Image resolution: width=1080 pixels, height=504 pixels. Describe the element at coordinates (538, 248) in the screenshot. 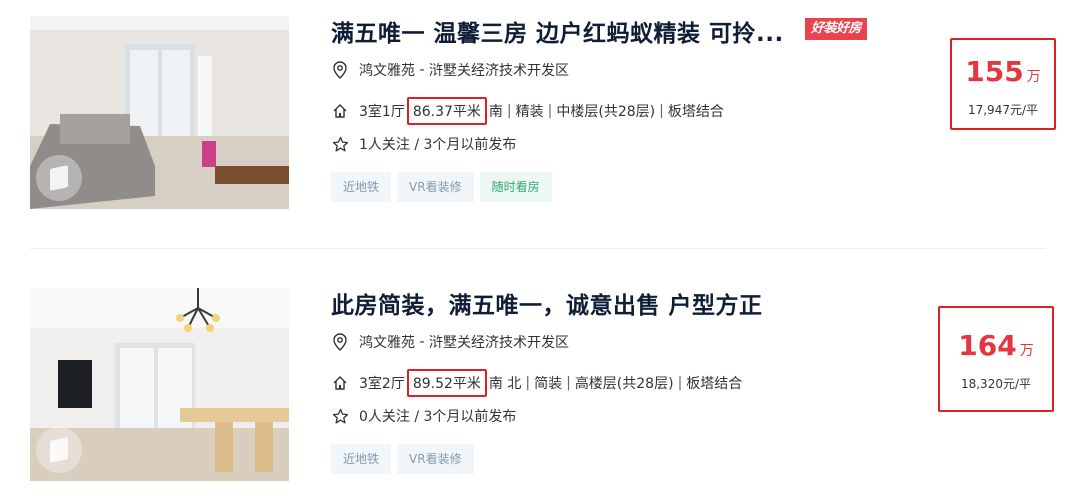

I see `listing-divider` at that location.